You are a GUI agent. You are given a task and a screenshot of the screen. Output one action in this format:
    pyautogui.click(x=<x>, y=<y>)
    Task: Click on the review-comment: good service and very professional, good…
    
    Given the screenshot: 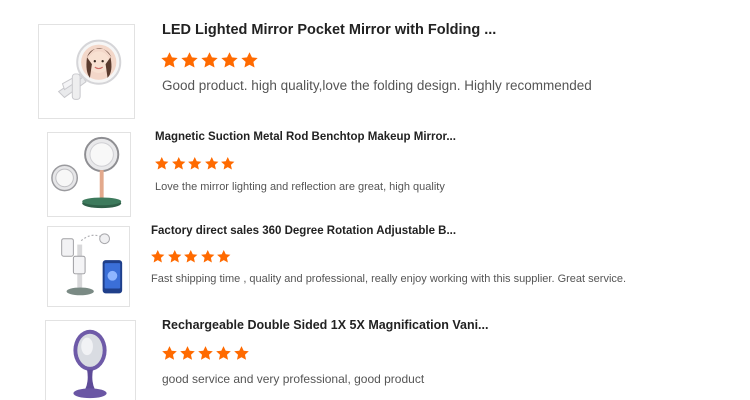 What is the action you would take?
    pyautogui.click(x=293, y=379)
    